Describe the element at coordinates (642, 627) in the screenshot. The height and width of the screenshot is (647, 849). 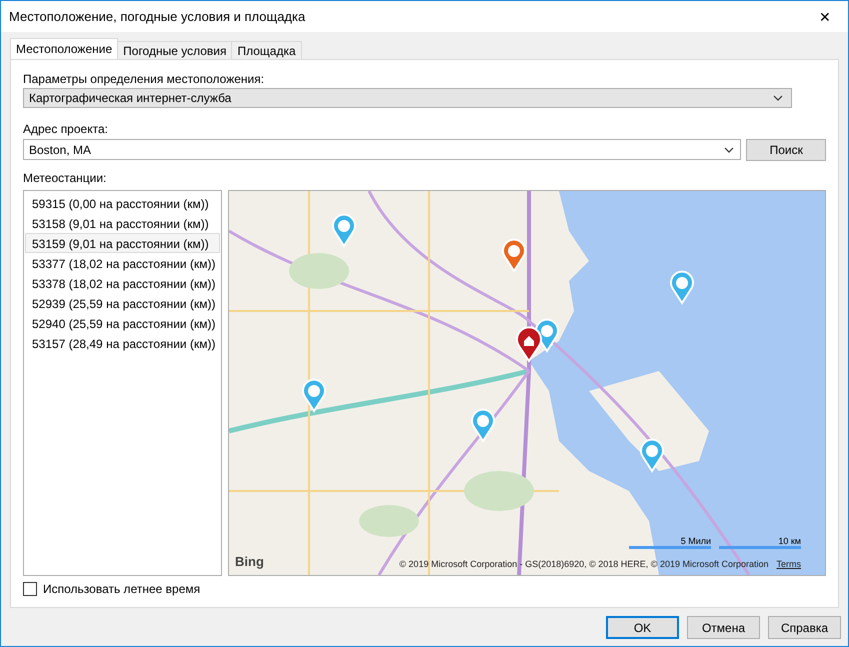
I see `ok-button: OK` at that location.